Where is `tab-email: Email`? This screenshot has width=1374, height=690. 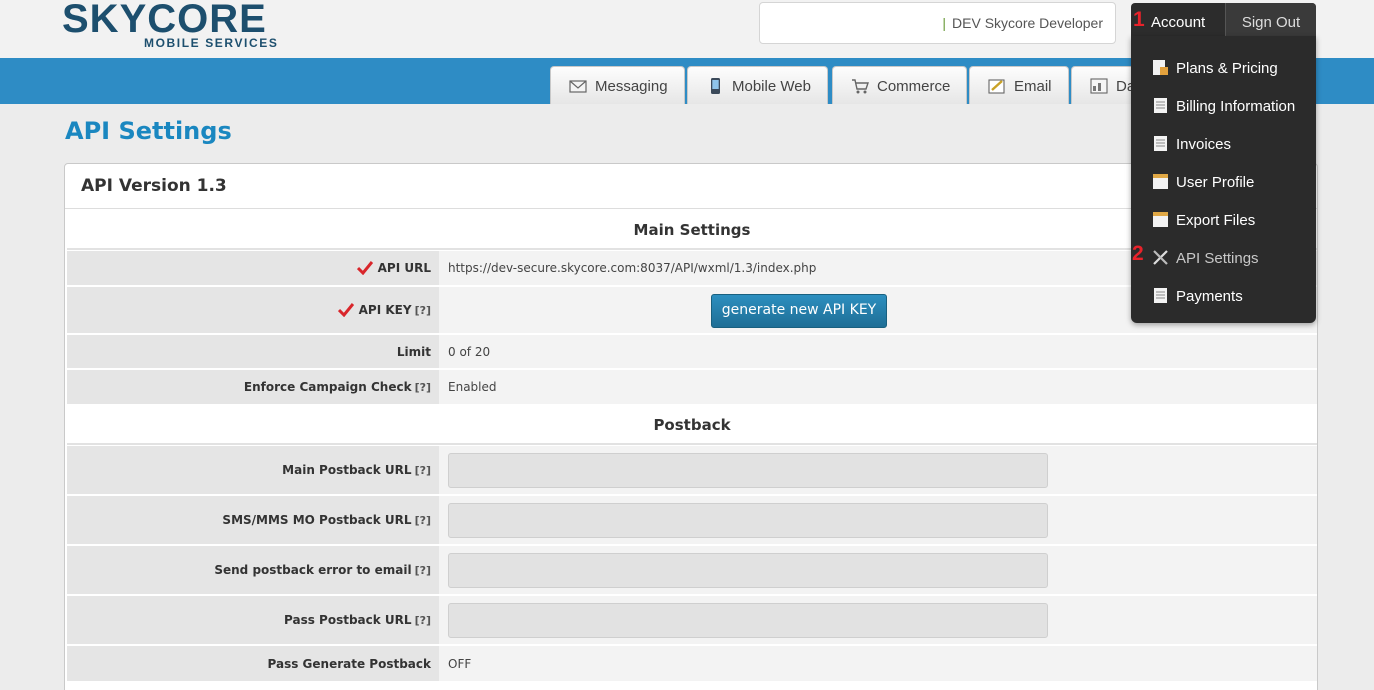 tab-email: Email is located at coordinates (1019, 85).